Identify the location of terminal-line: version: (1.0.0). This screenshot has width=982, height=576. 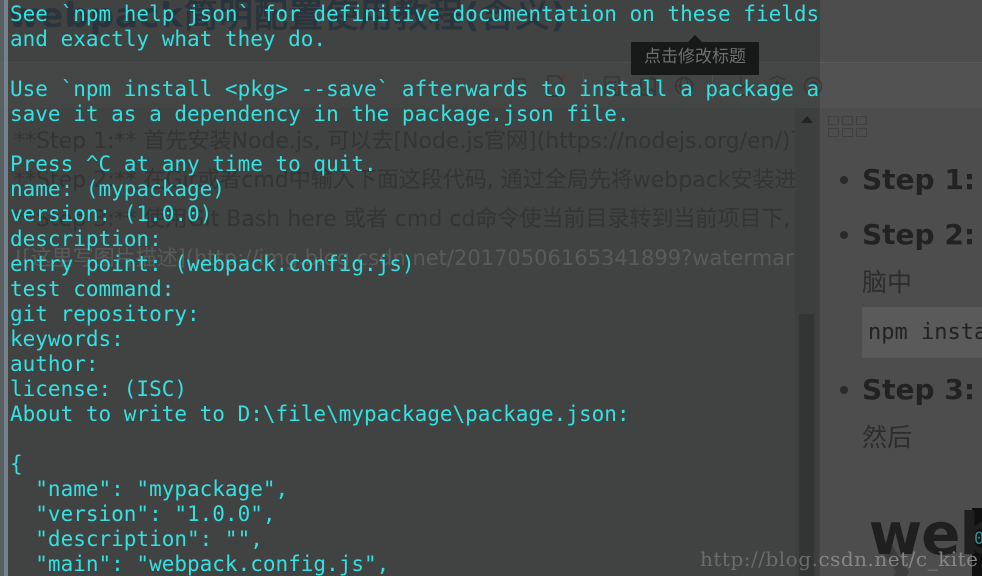
(111, 214).